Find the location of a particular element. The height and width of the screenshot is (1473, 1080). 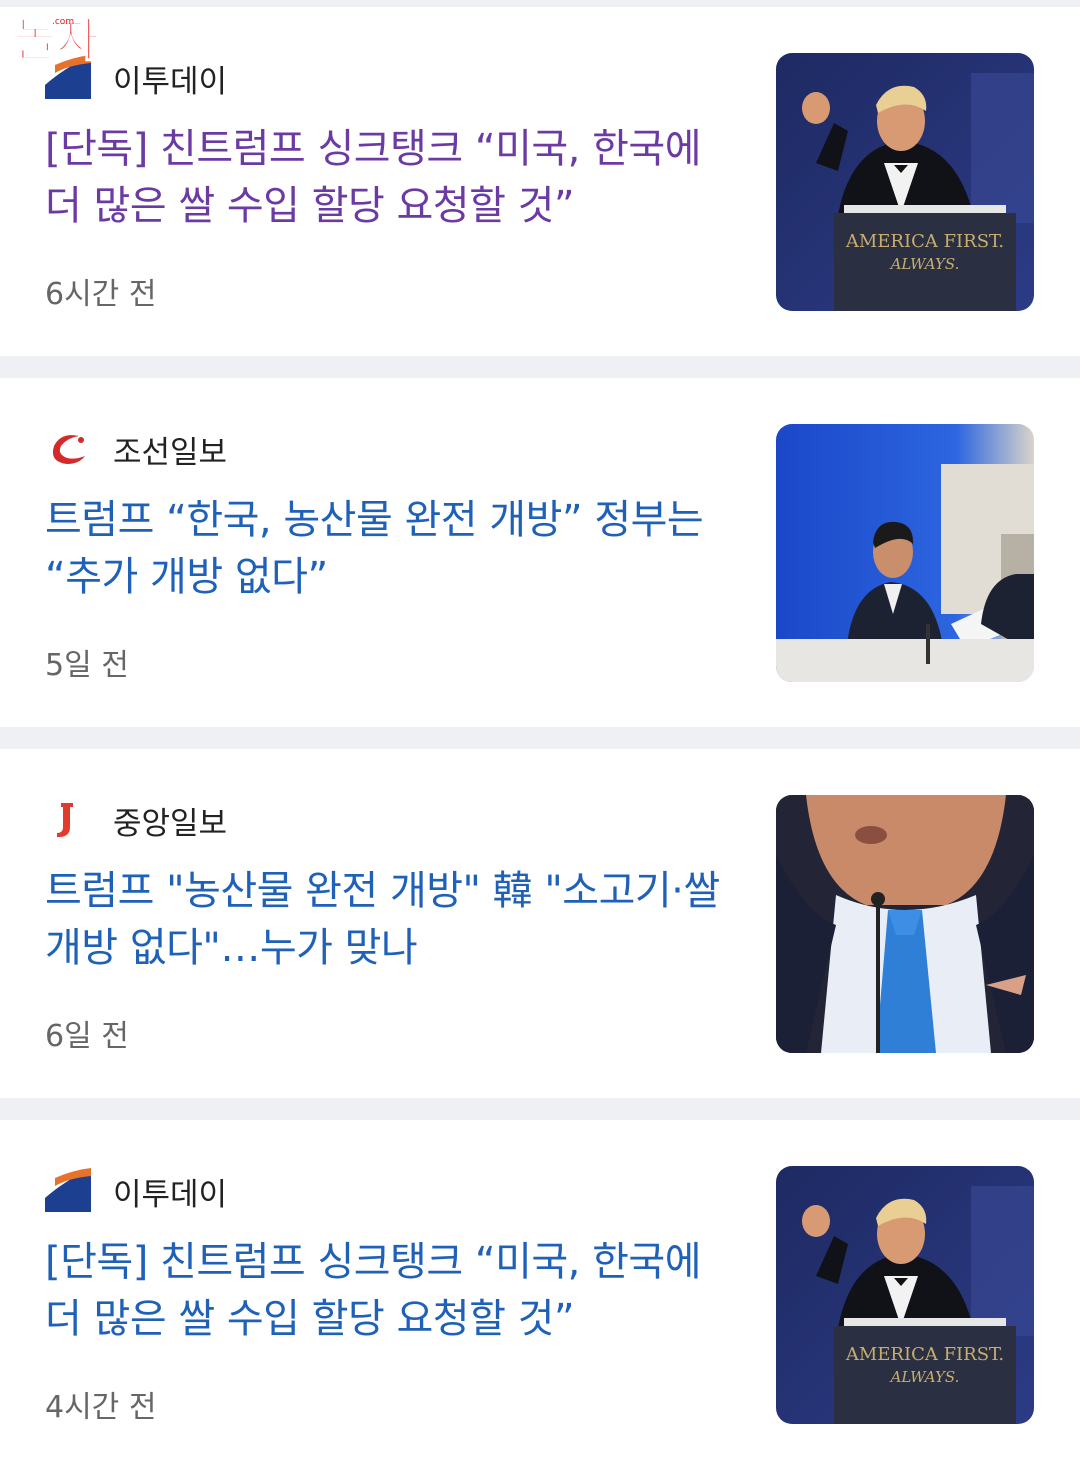

article-time: 6일 전 is located at coordinates (87, 1036).